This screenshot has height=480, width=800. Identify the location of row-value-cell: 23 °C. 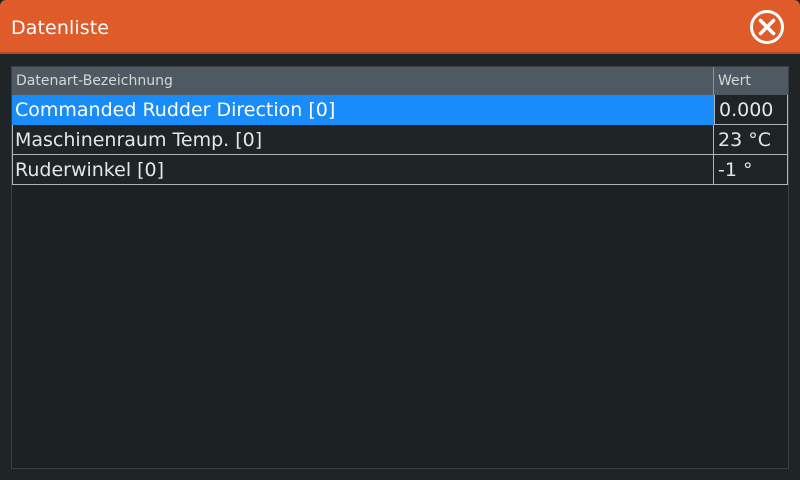
(744, 140).